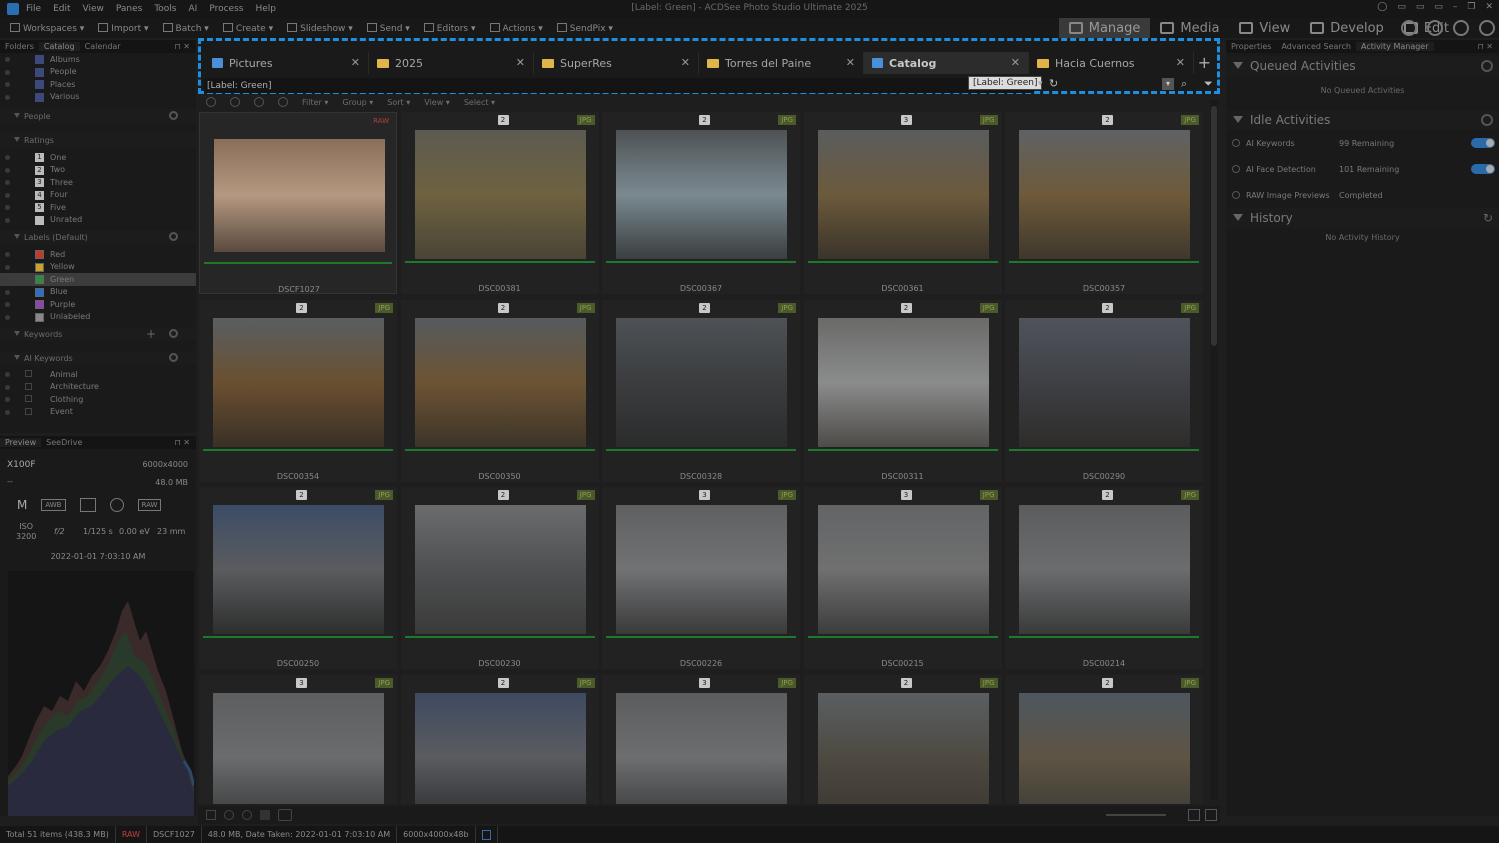 The height and width of the screenshot is (843, 1499). I want to click on menu-tools: Tools, so click(165, 9).